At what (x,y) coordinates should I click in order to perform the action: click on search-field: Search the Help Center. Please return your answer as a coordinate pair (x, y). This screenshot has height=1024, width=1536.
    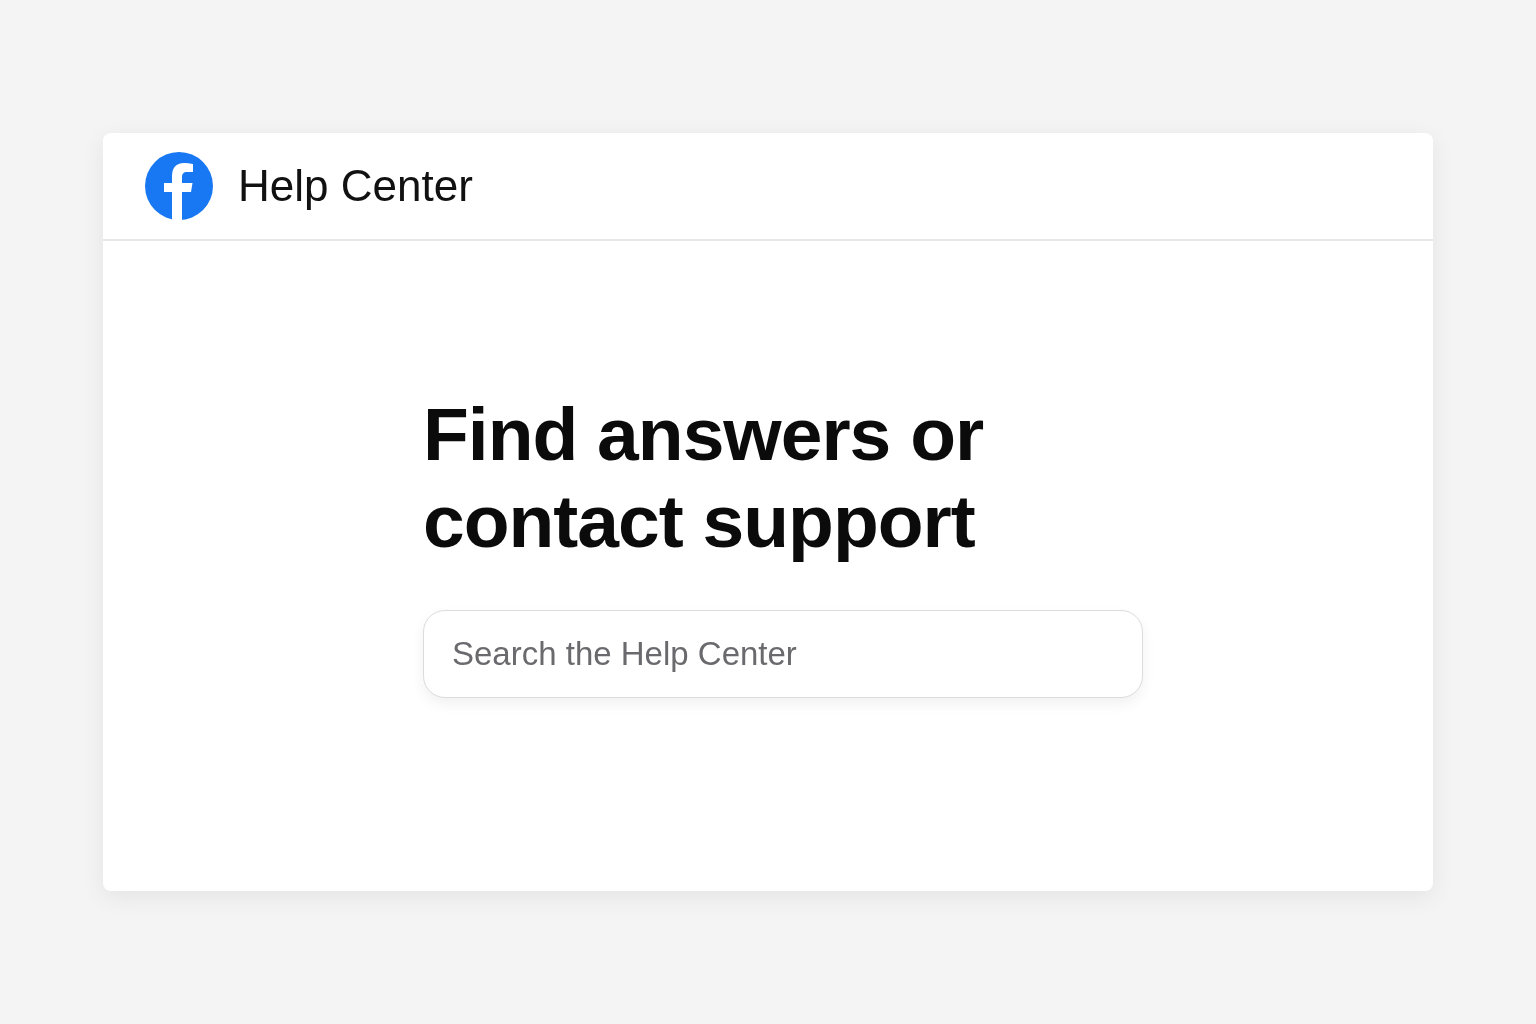
    Looking at the image, I should click on (783, 654).